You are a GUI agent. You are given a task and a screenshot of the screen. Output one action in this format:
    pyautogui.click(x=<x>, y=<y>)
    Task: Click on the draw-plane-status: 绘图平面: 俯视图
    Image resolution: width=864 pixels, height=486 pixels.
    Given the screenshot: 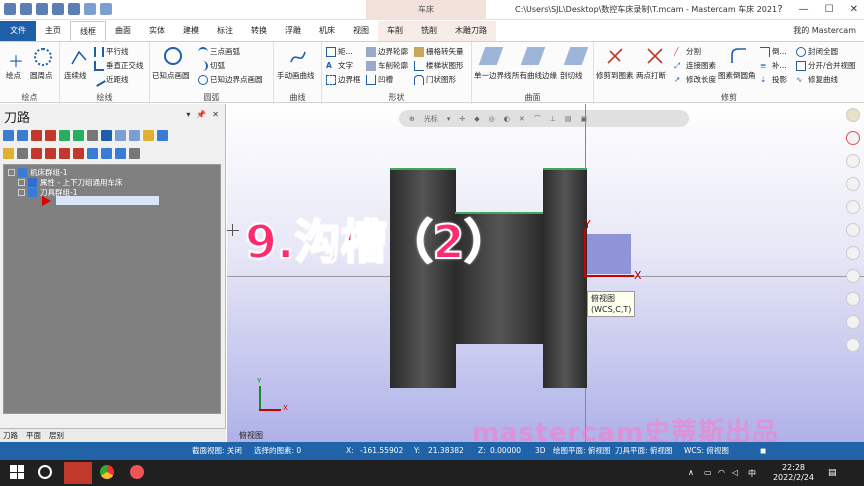 What is the action you would take?
    pyautogui.click(x=581, y=451)
    